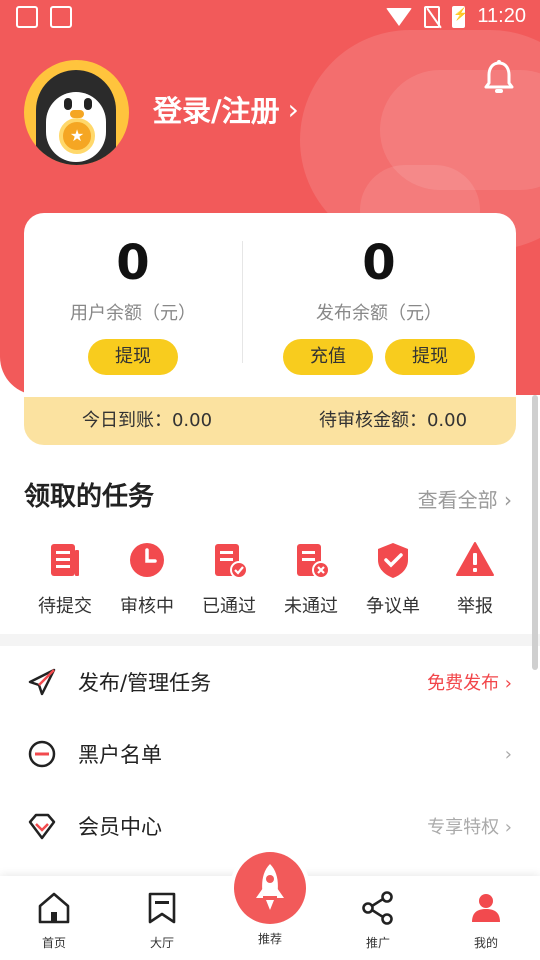 Image resolution: width=540 pixels, height=960 pixels. What do you see at coordinates (229, 606) in the screenshot?
I see `task-label: 已通过` at bounding box center [229, 606].